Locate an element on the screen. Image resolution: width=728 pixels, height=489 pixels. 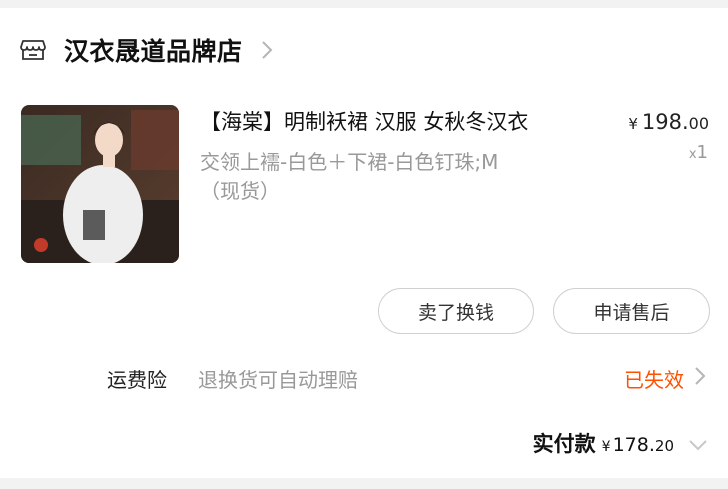
price-integer: 198. is located at coordinates (665, 122).